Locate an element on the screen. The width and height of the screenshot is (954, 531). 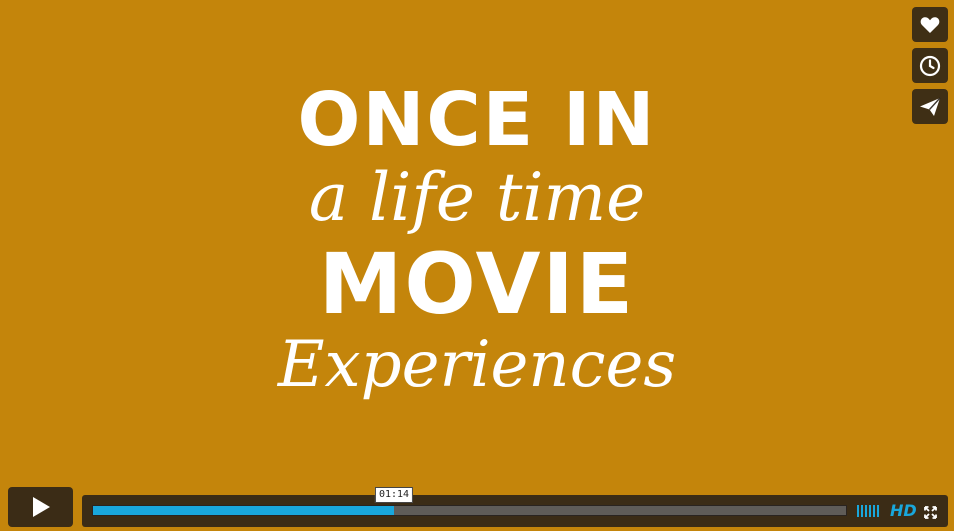
progress-played is located at coordinates (244, 510).